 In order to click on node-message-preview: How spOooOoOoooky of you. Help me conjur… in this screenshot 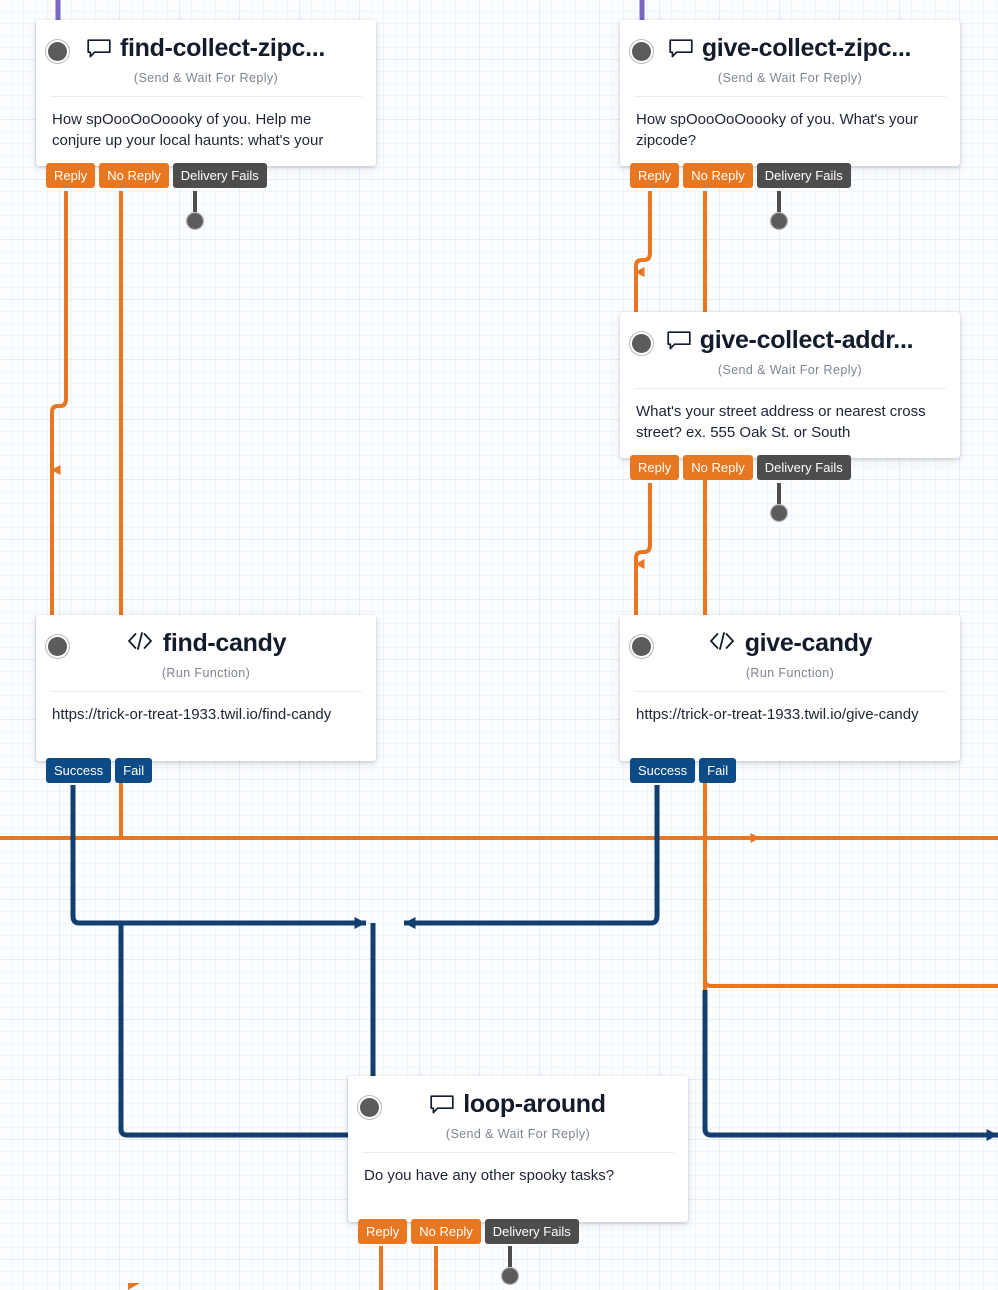, I will do `click(188, 130)`.